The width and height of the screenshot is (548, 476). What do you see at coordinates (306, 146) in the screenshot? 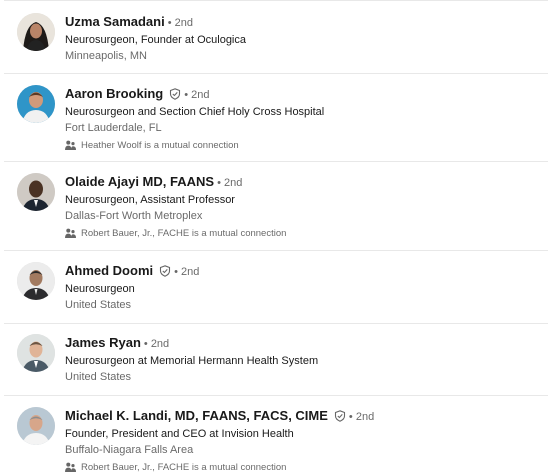
I see `mutual-connection: Heather Woolf is a mutual connection` at bounding box center [306, 146].